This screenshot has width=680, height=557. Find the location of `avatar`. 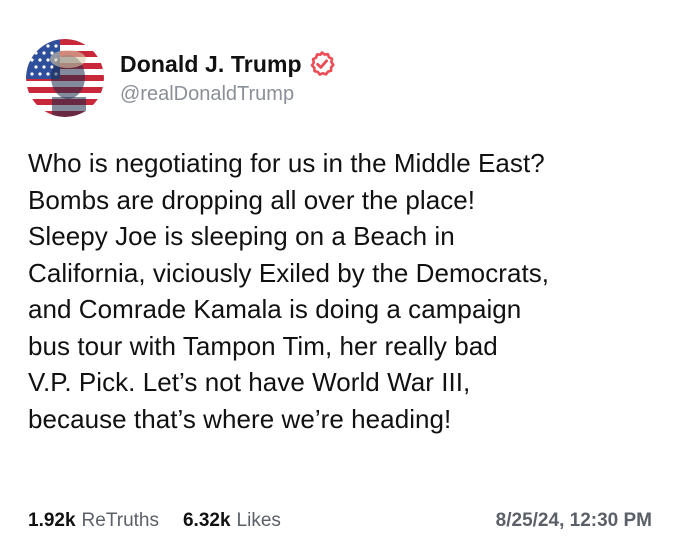

avatar is located at coordinates (65, 78).